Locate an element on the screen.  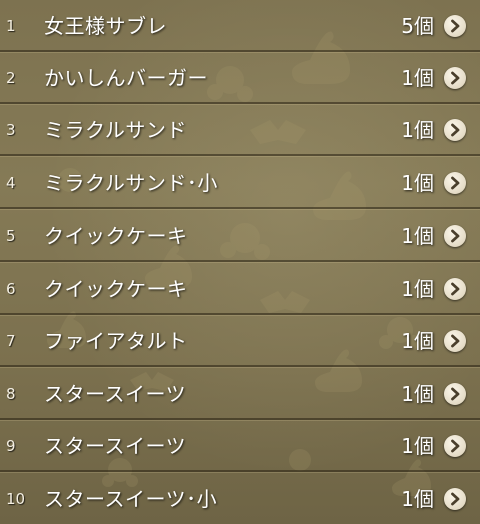
item-name: かいしんバーガー is located at coordinates (126, 78).